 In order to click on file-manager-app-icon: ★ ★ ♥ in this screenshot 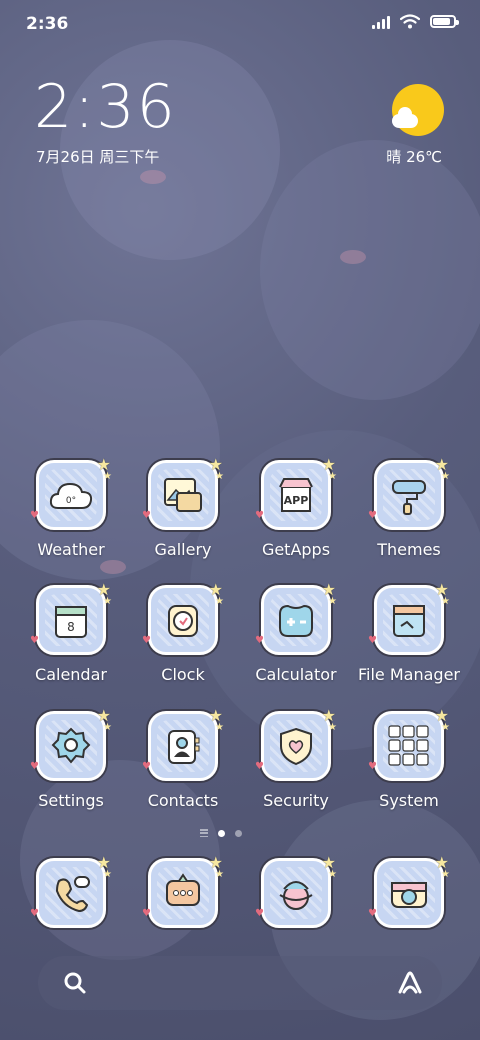, I will do `click(409, 617)`.